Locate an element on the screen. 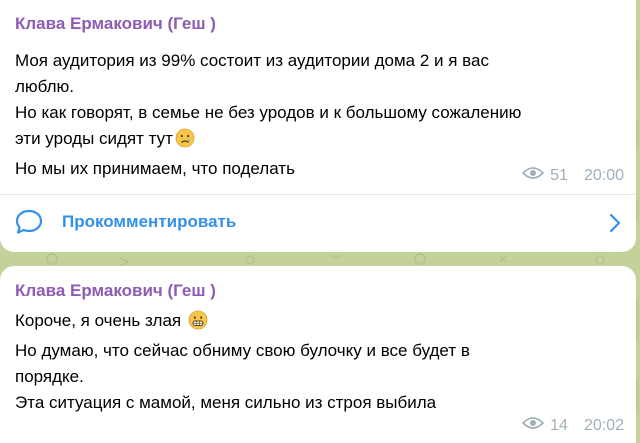 The height and width of the screenshot is (443, 640). post-time: 20:02 is located at coordinates (603, 425).